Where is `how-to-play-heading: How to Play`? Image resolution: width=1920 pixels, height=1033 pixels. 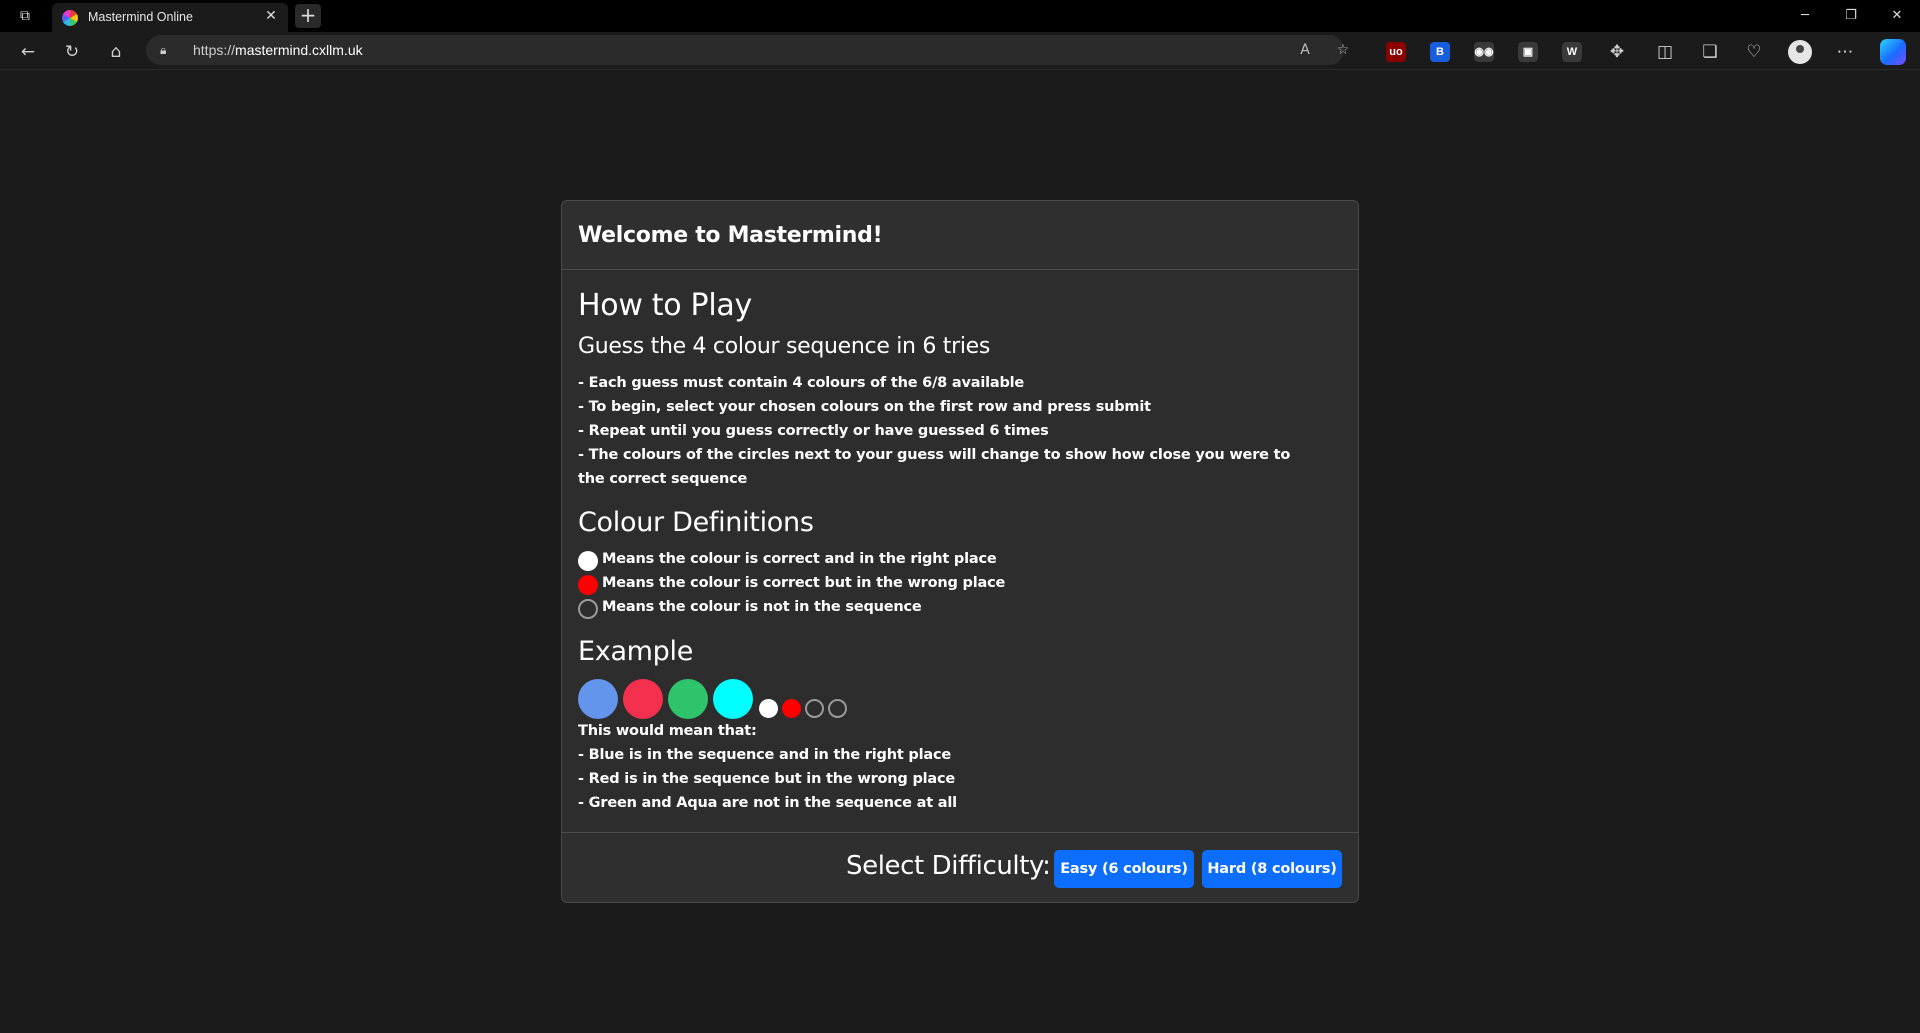
how-to-play-heading: How to Play is located at coordinates (665, 305).